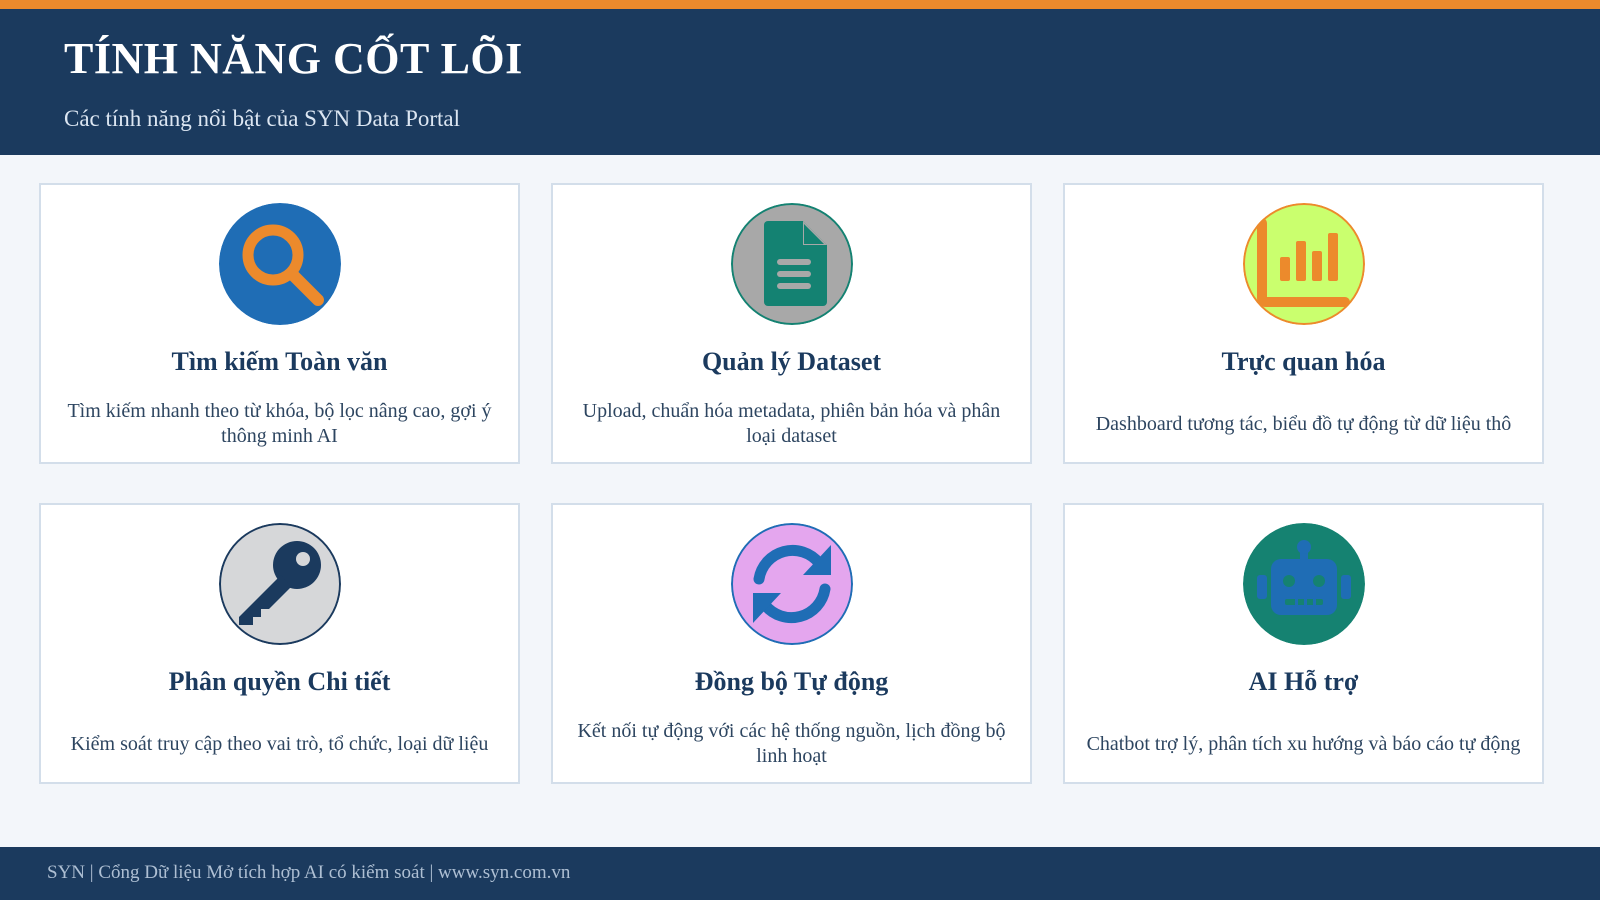 This screenshot has height=900, width=1600. I want to click on document-icon, so click(791, 264).